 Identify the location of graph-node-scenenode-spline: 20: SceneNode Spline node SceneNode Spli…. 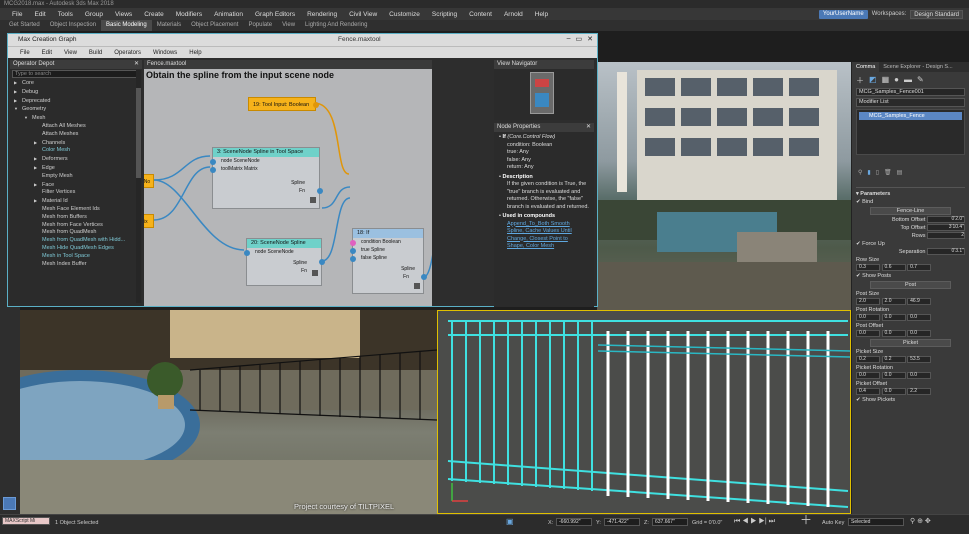
(284, 262).